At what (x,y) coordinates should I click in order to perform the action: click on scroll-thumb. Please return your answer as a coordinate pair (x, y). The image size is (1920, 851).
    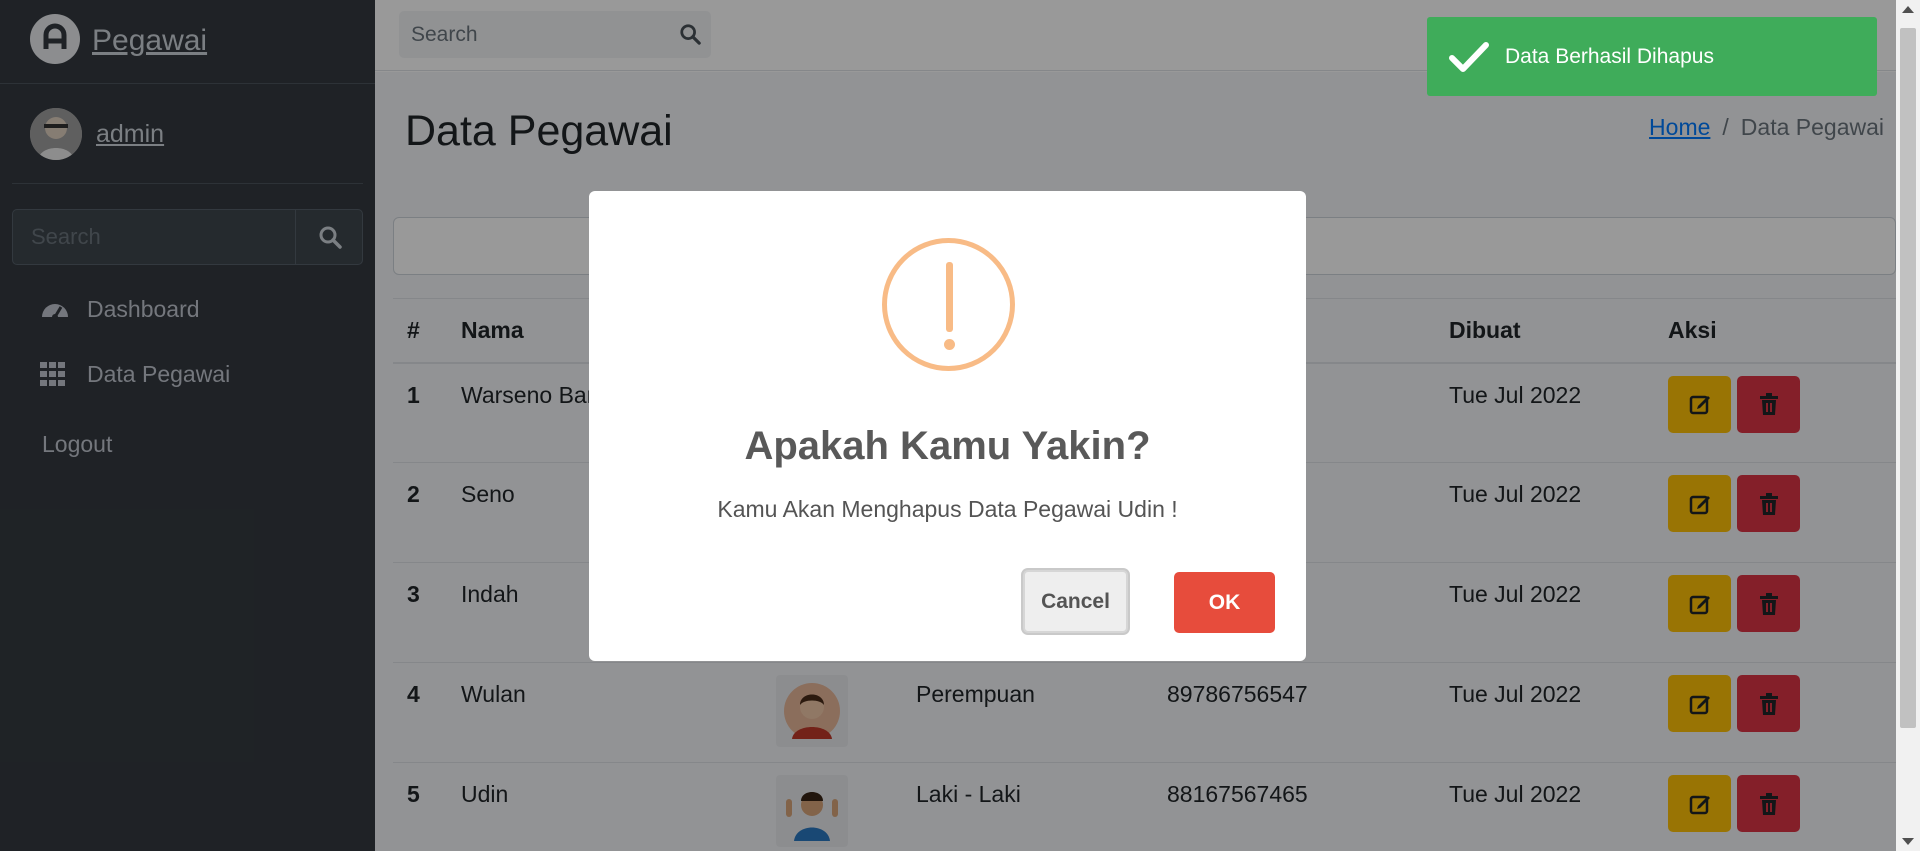
    Looking at the image, I should click on (1908, 378).